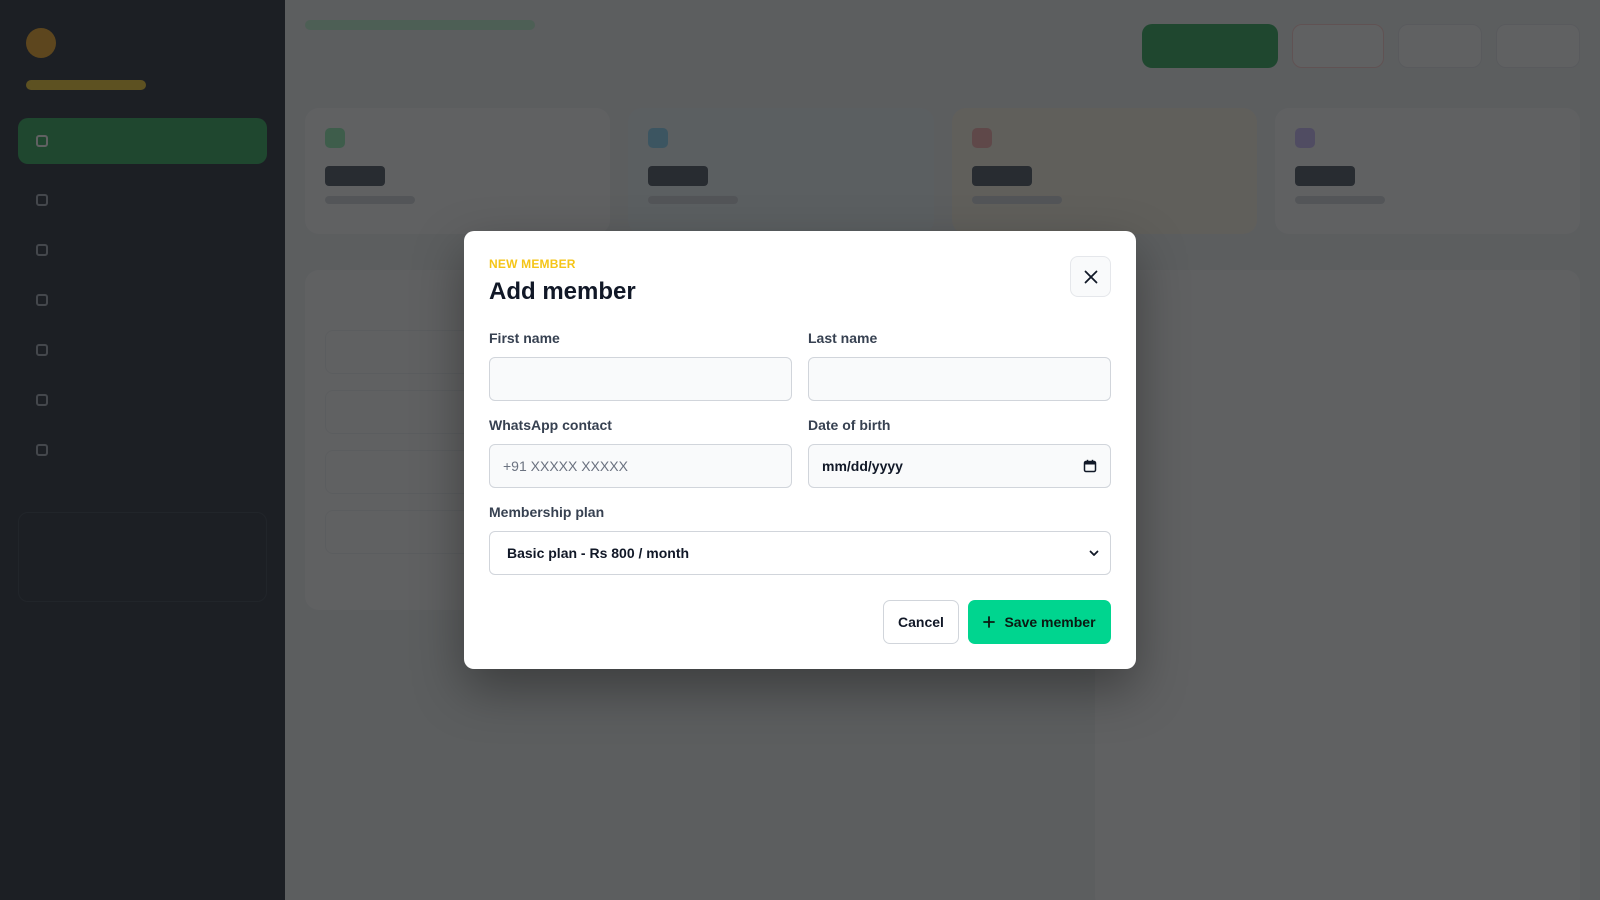 Image resolution: width=1600 pixels, height=900 pixels. I want to click on save-member-label: Save member, so click(1050, 622).